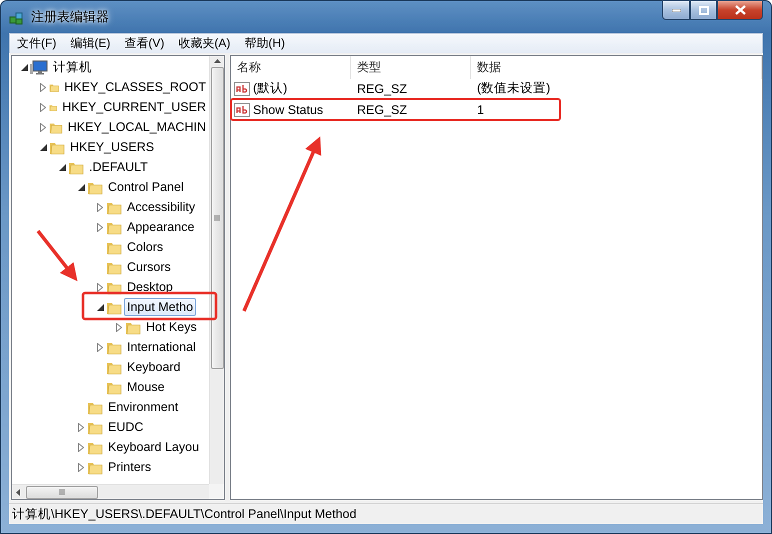 The image size is (772, 534). I want to click on horizontal-scrollbar, so click(110, 491).